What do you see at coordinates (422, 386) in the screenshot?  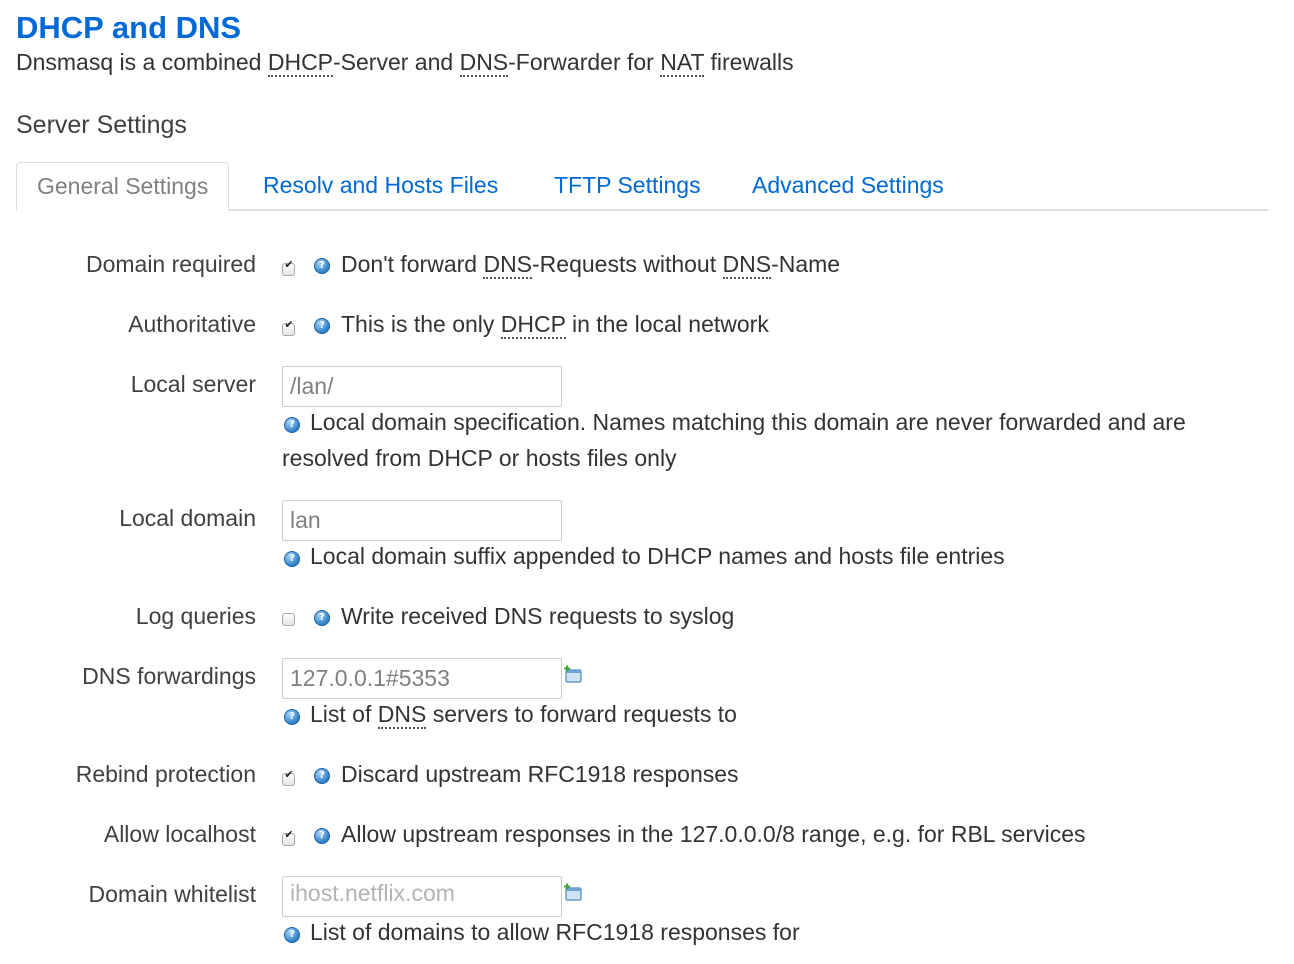 I see `local-server-input: /lan/` at bounding box center [422, 386].